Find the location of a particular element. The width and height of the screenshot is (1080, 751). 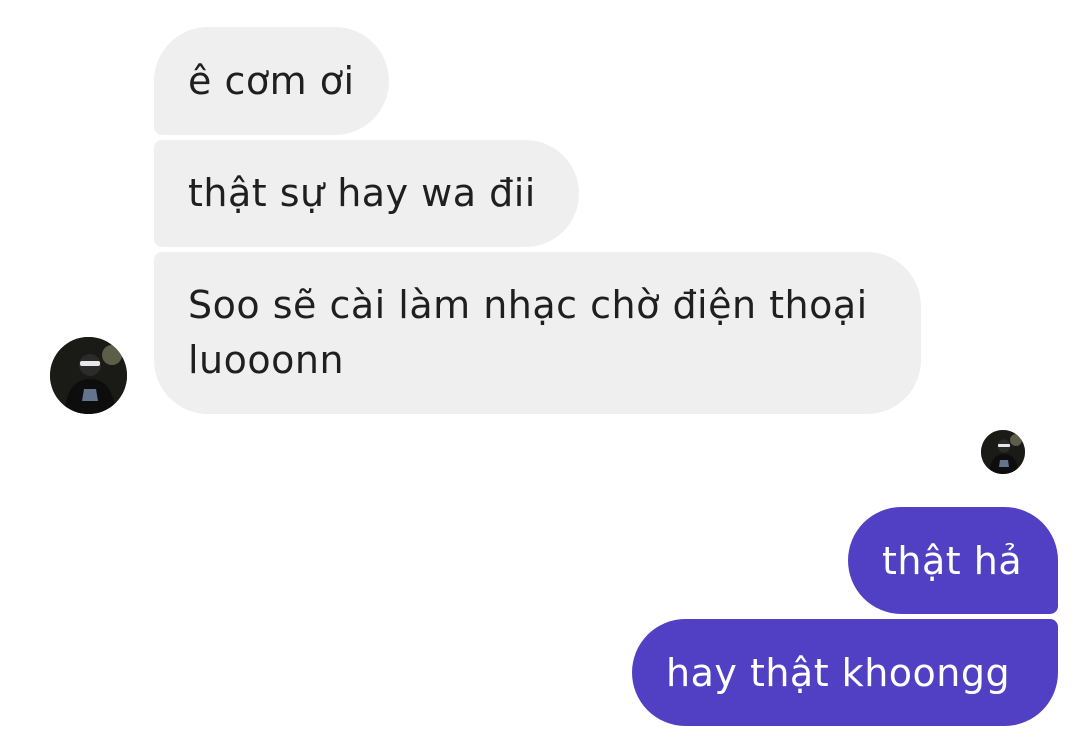

outgoing-message: thật hả is located at coordinates (953, 560).